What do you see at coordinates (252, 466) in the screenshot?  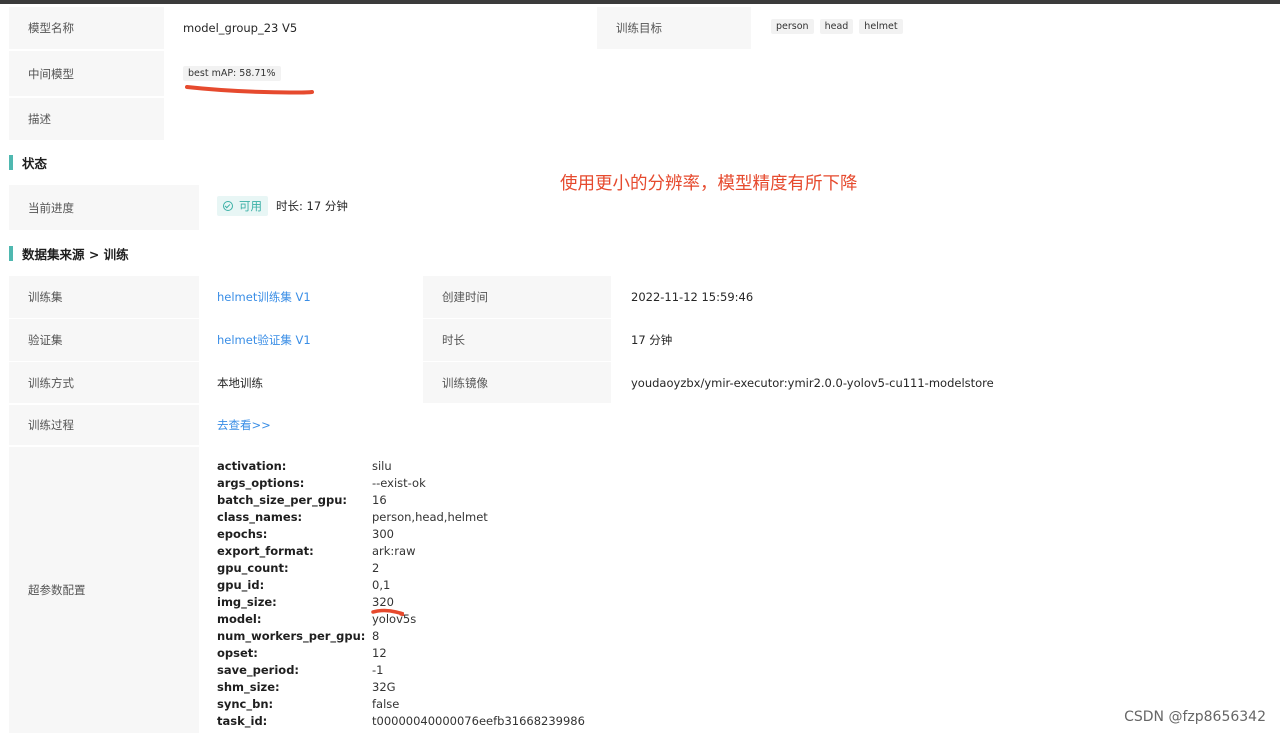 I see `hyper-param-key: activation:` at bounding box center [252, 466].